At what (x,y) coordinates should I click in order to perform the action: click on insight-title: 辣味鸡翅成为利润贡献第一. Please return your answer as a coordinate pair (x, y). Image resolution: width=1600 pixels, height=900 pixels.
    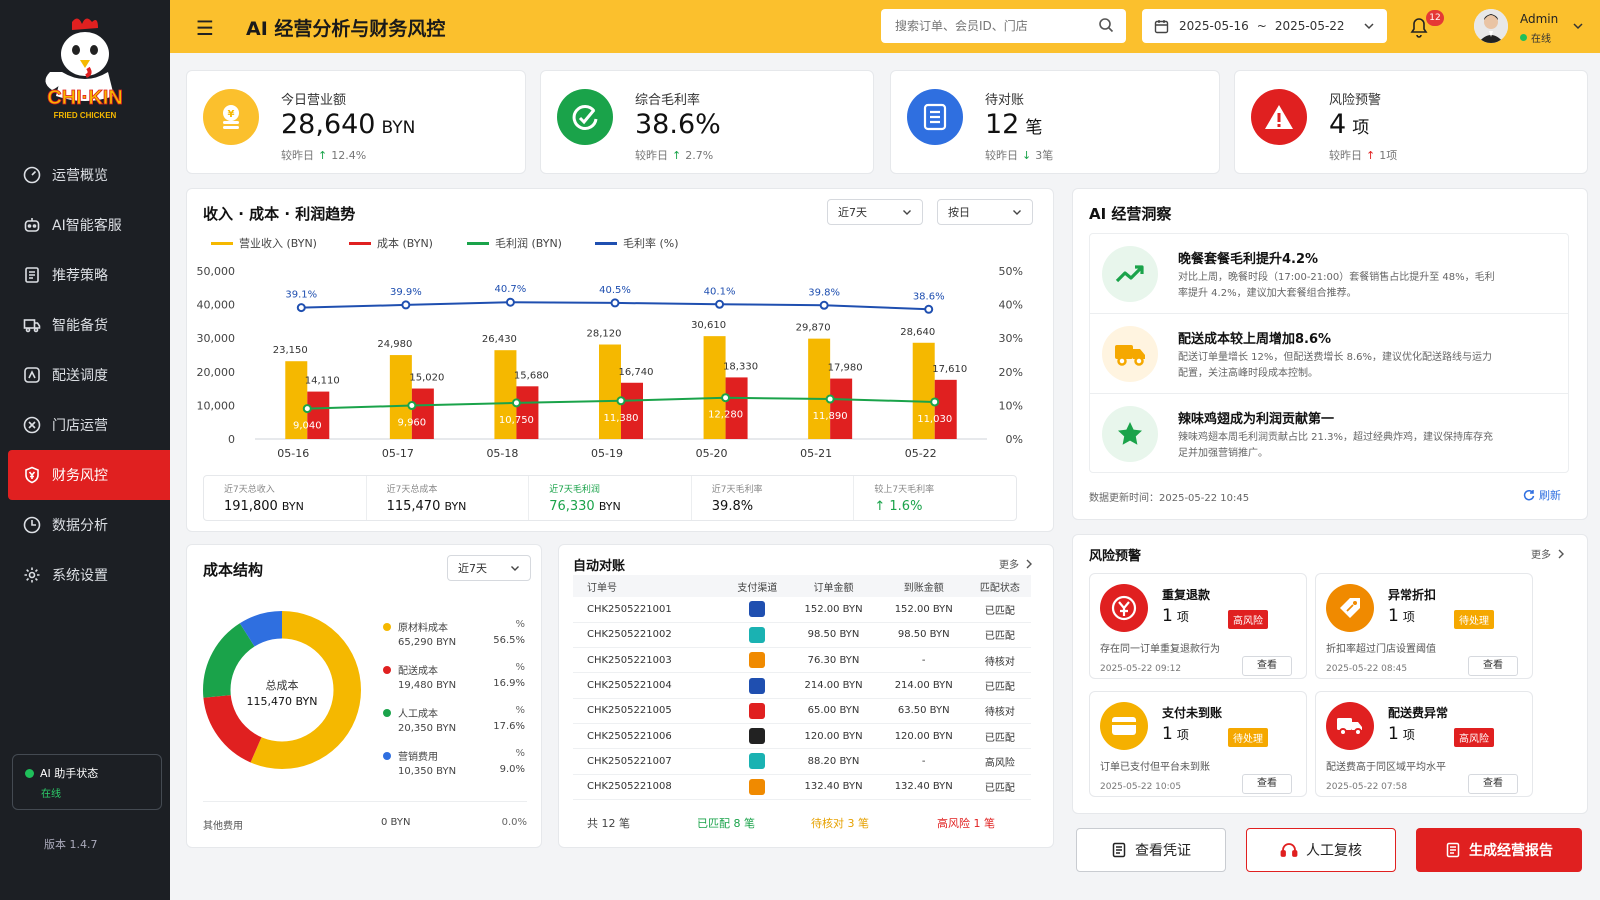
    Looking at the image, I should click on (1256, 419).